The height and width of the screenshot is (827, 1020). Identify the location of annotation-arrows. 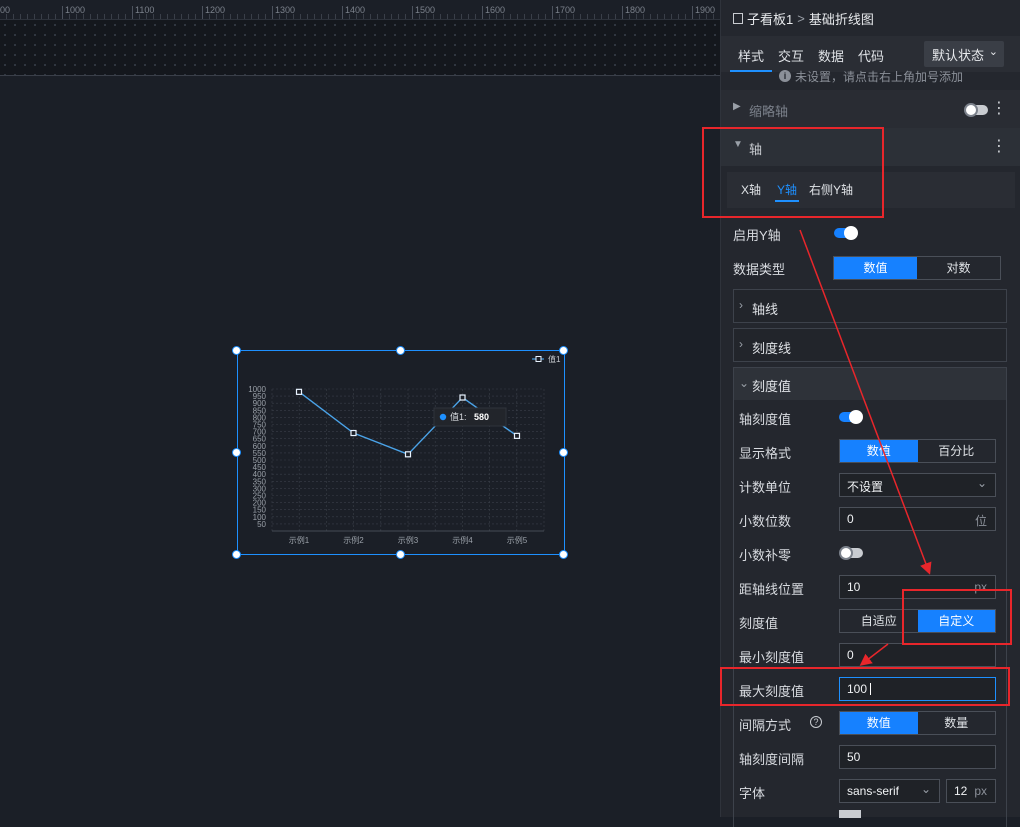
(865, 447).